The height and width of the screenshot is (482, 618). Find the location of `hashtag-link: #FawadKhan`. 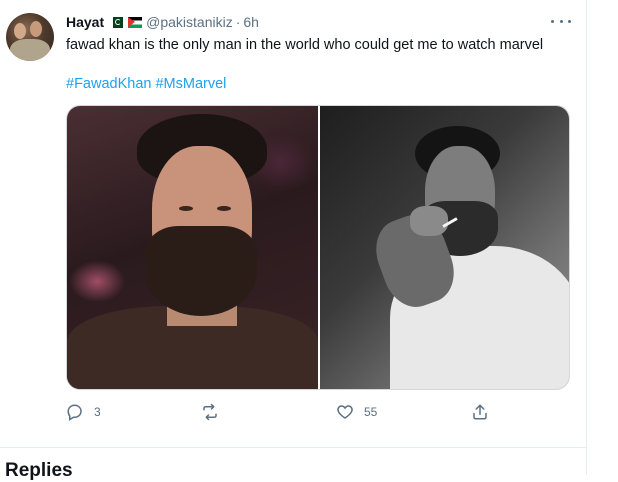

hashtag-link: #FawadKhan is located at coordinates (108, 84).